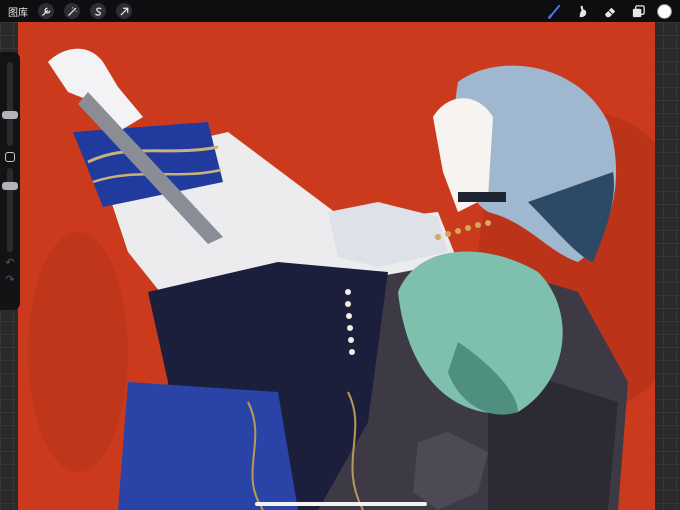  I want to click on brush-icon, so click(554, 11).